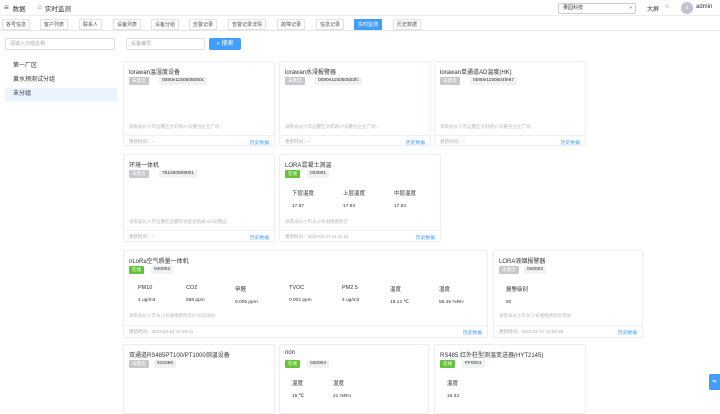 The height and width of the screenshot is (414, 720). Describe the element at coordinates (61, 94) in the screenshot. I see `group-item: 未分组` at that location.